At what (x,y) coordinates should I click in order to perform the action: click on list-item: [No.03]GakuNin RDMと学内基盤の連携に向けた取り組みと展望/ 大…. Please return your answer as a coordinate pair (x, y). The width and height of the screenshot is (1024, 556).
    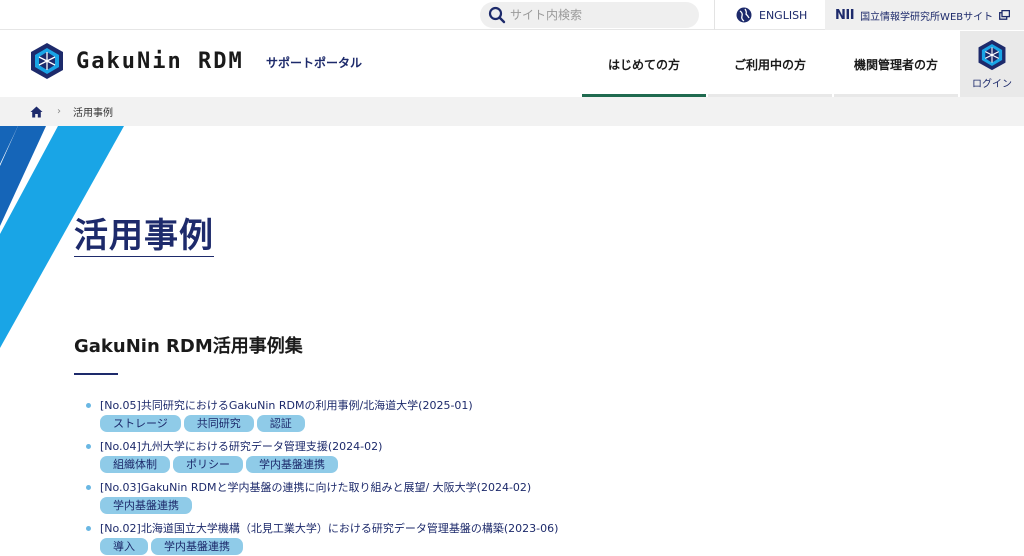
    Looking at the image, I should click on (536, 497).